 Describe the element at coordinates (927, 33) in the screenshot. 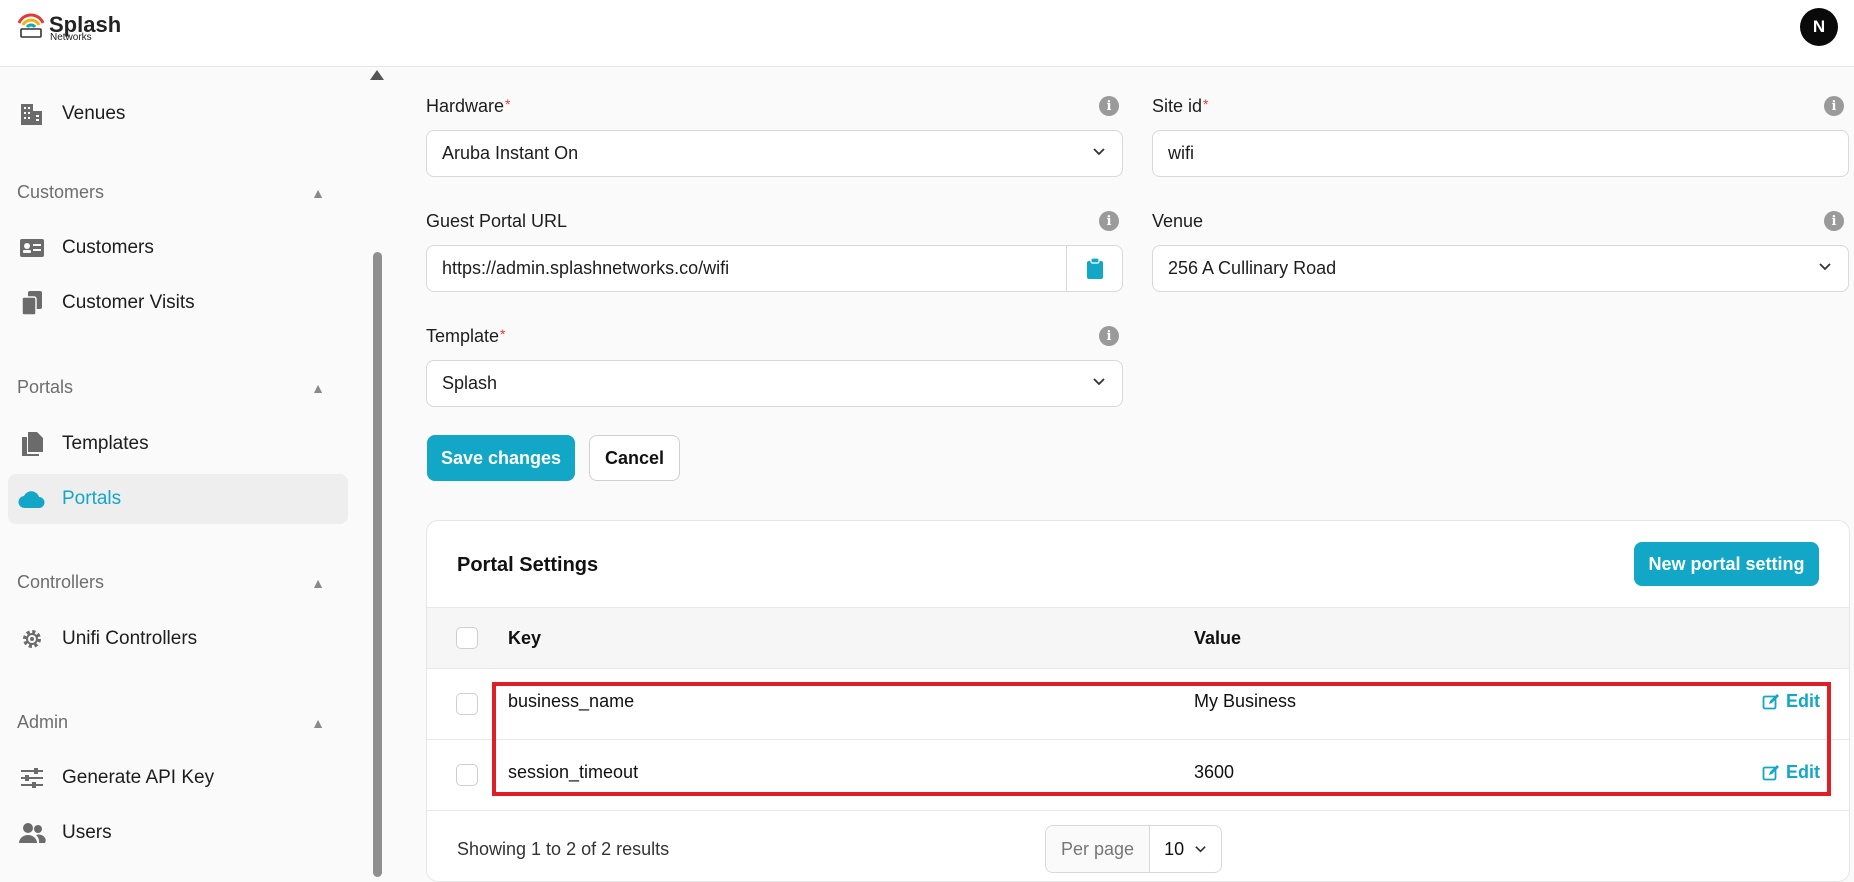

I see `top-bar: Splash Networks N` at that location.